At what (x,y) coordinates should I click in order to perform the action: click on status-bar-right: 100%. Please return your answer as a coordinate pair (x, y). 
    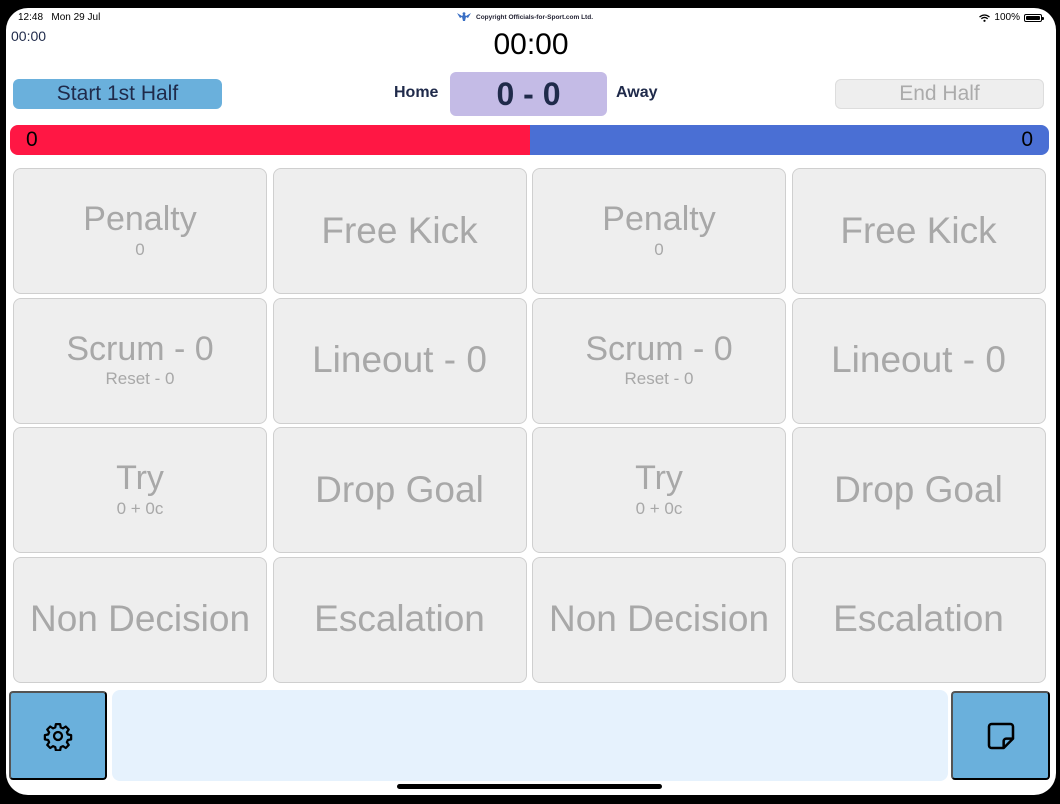
    Looking at the image, I should click on (1011, 17).